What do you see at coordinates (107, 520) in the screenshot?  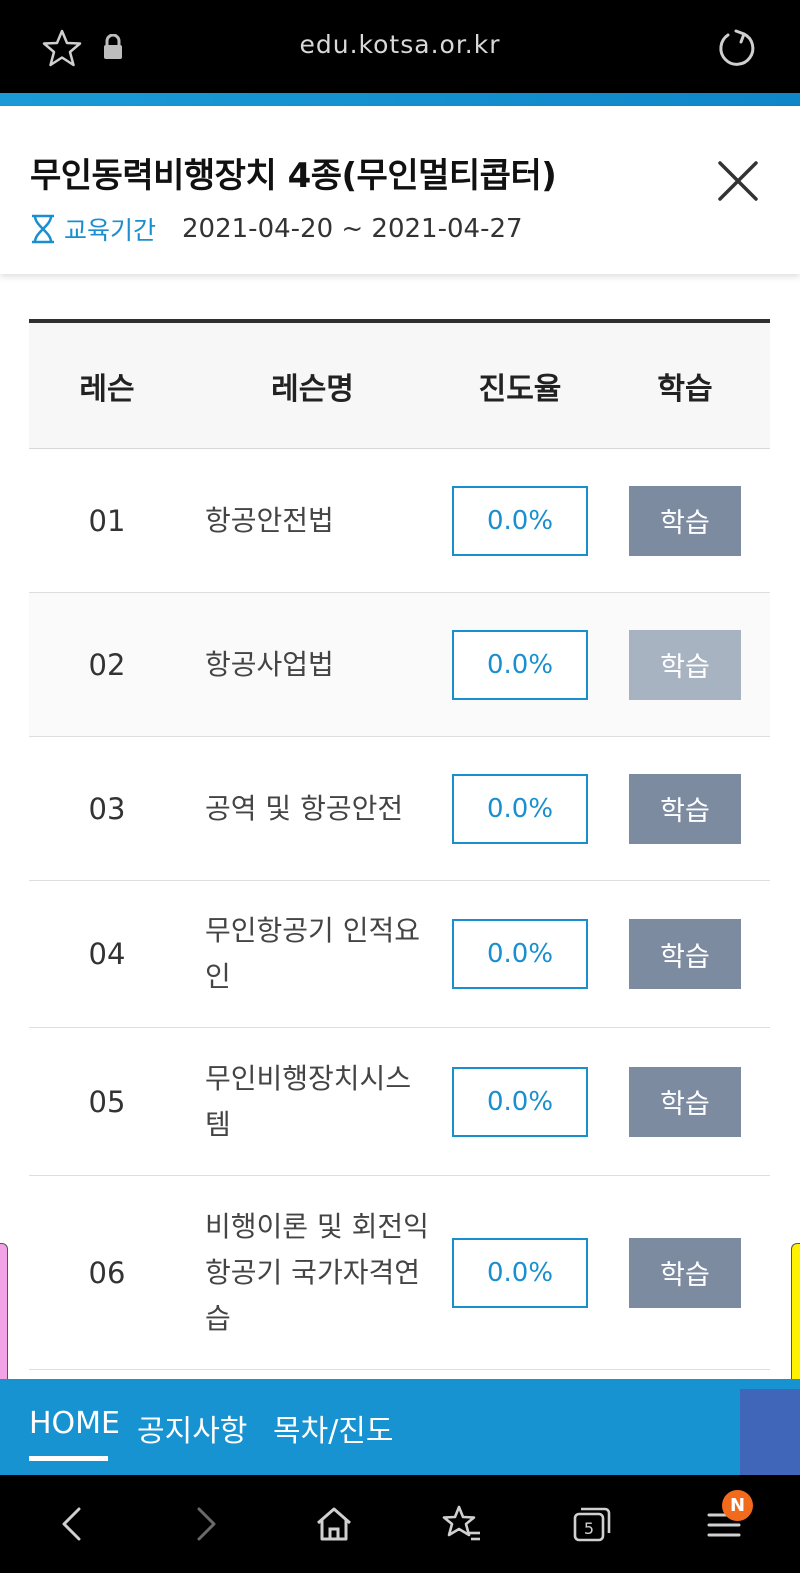 I see `lesson-number: 01` at bounding box center [107, 520].